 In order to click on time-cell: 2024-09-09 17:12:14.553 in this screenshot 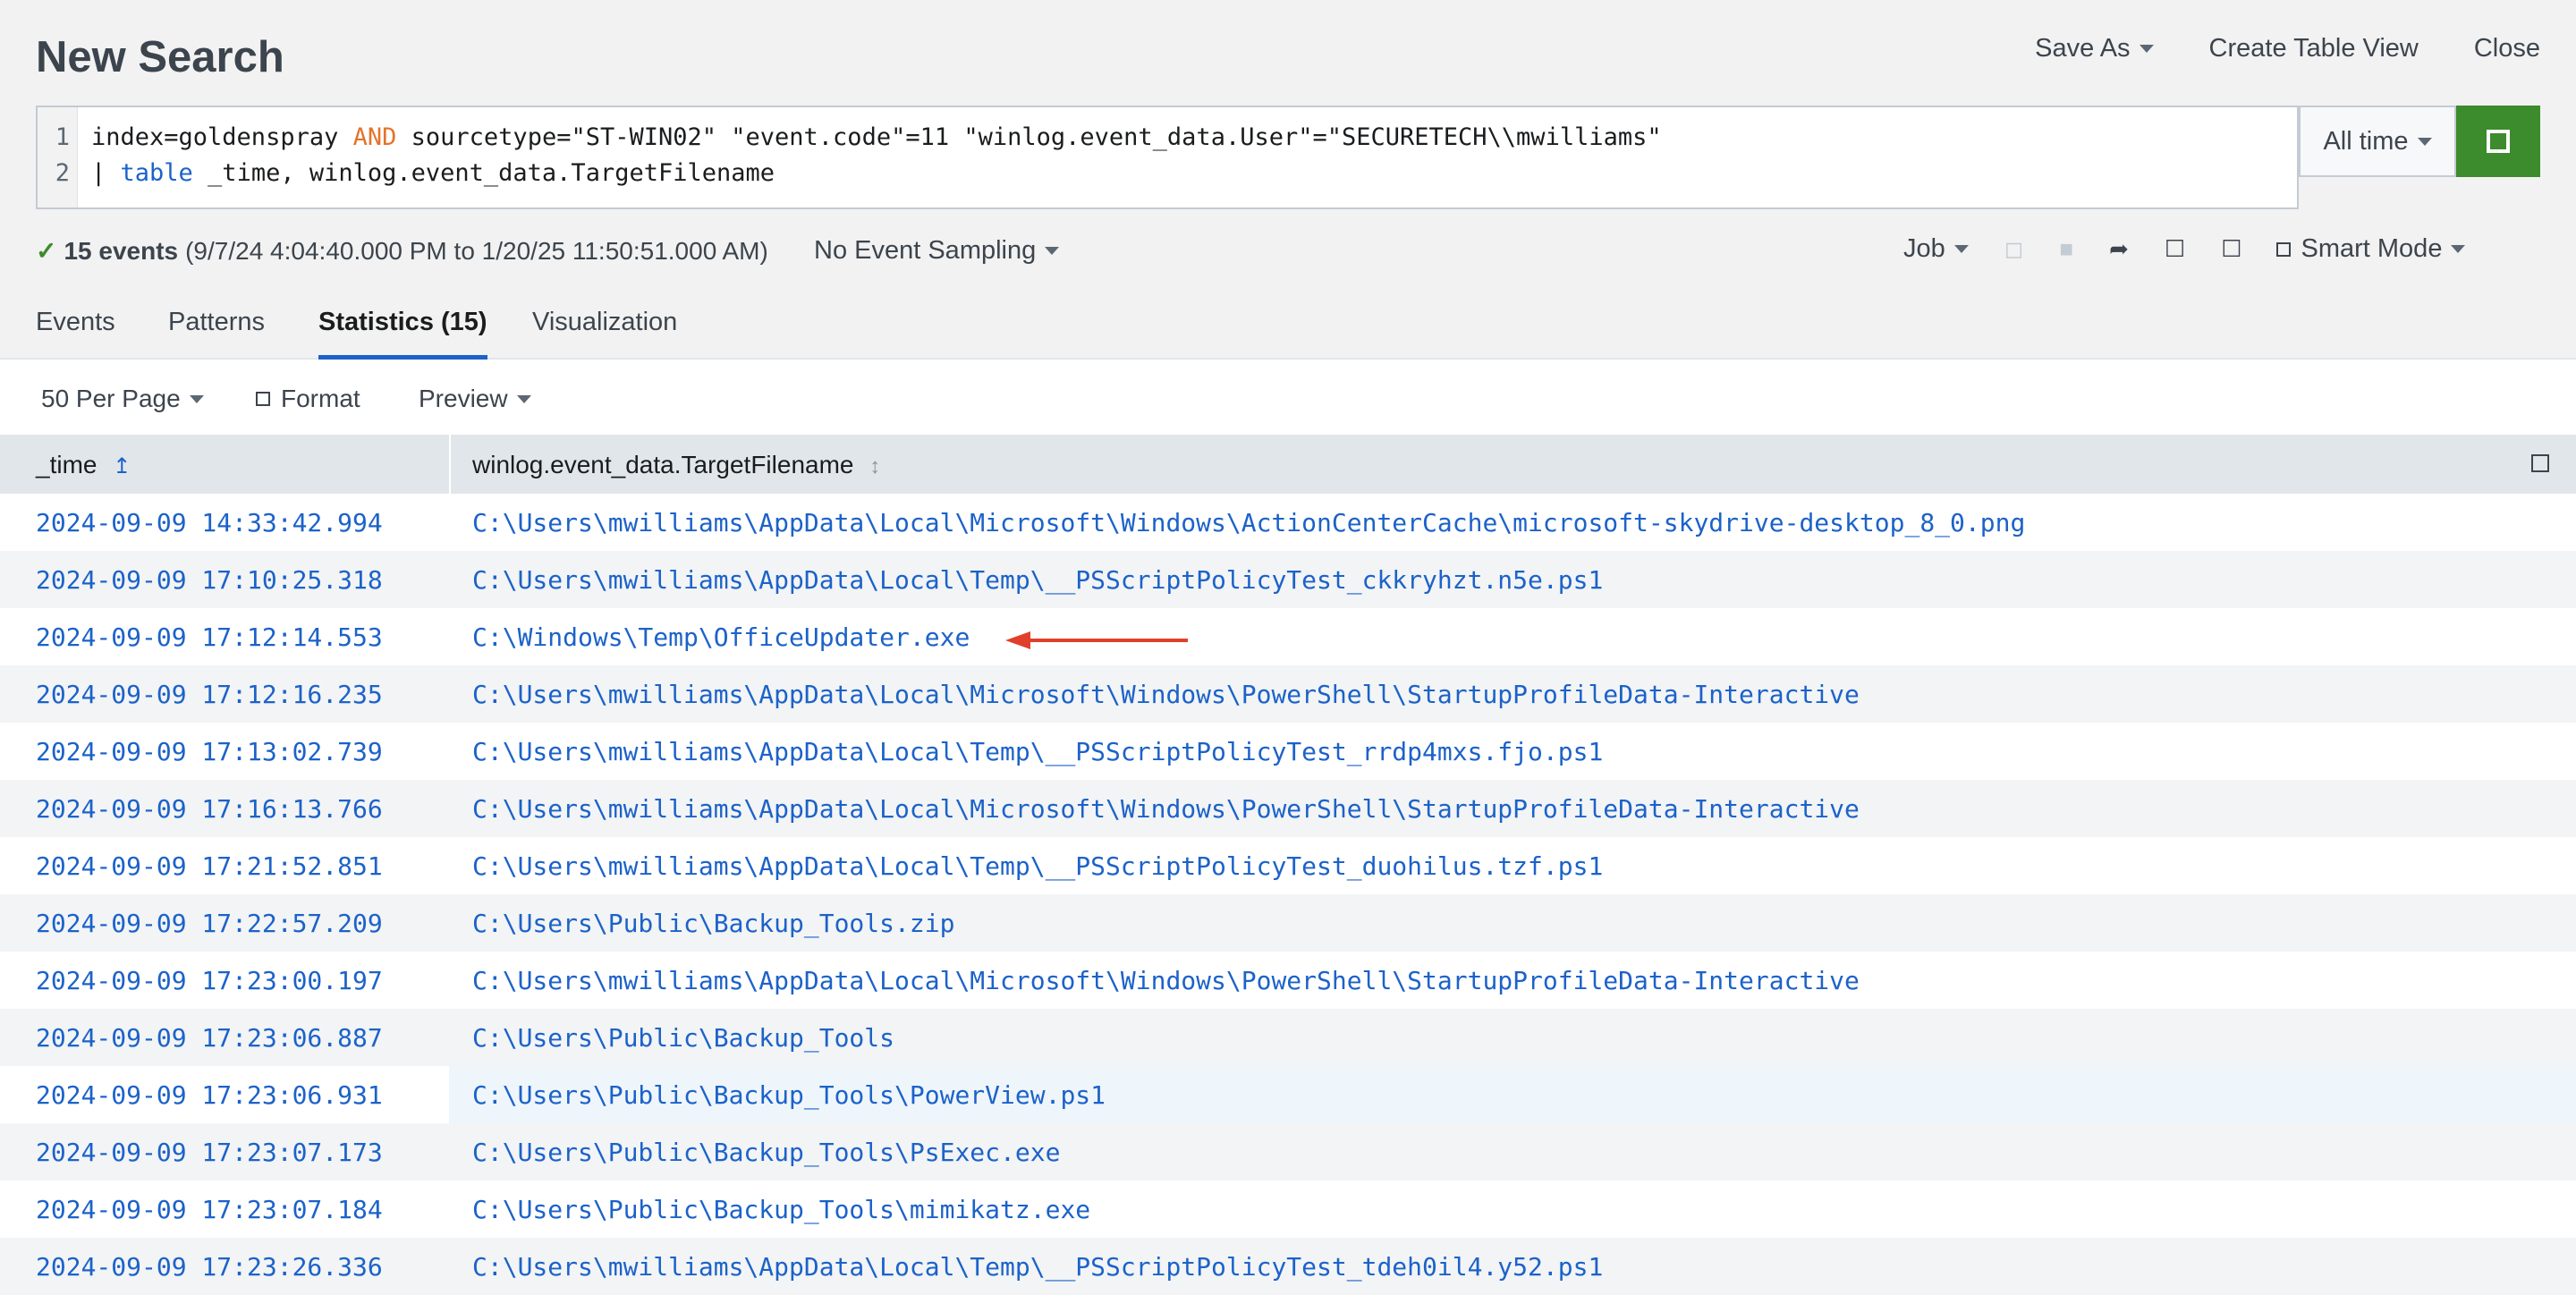, I will do `click(209, 637)`.